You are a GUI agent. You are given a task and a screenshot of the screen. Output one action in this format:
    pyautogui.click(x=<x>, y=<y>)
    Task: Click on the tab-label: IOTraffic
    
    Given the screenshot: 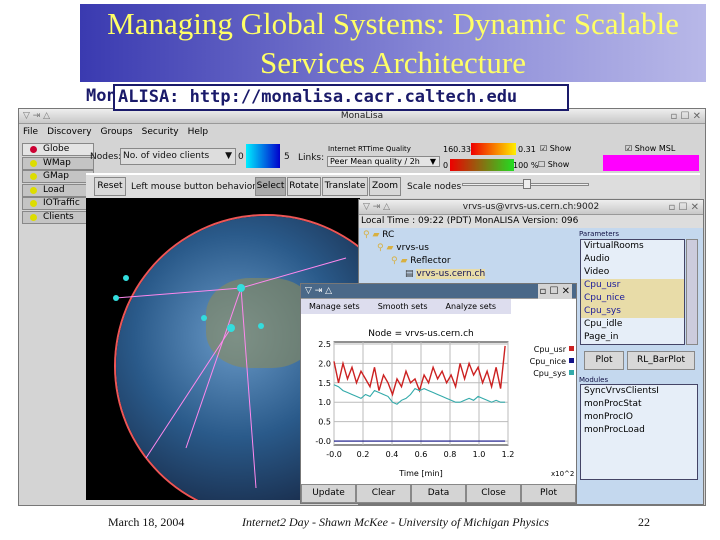 What is the action you would take?
    pyautogui.click(x=61, y=203)
    